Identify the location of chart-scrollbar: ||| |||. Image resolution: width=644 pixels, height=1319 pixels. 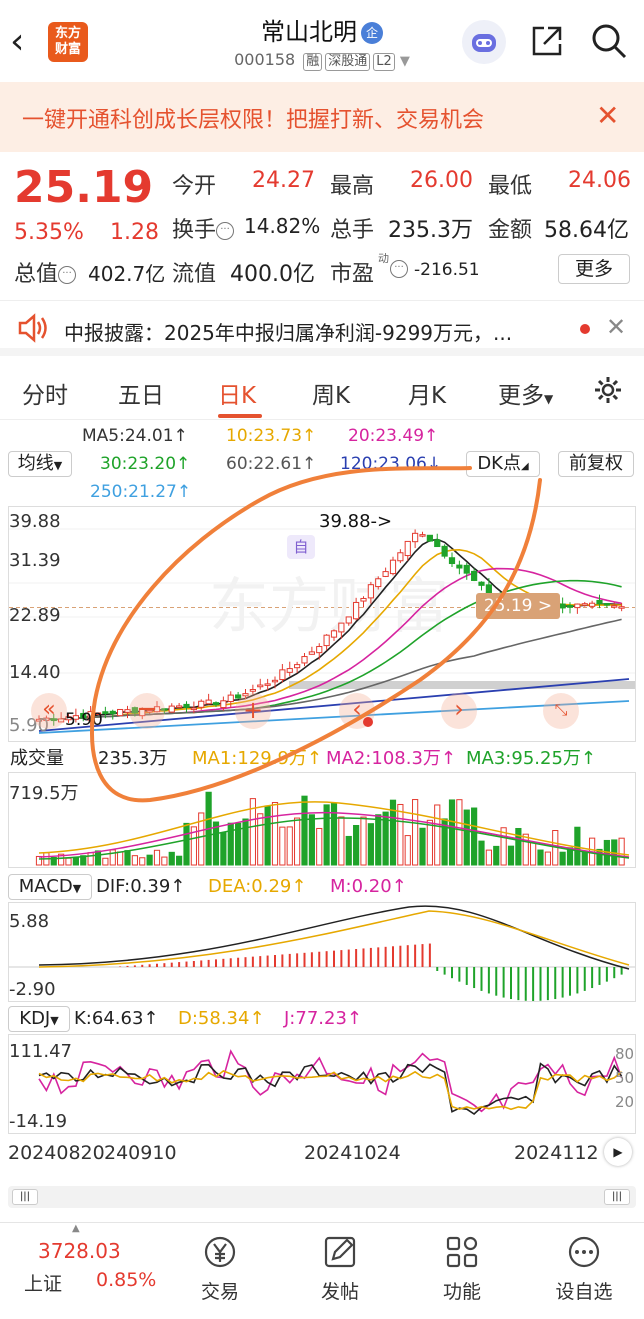
(322, 1197).